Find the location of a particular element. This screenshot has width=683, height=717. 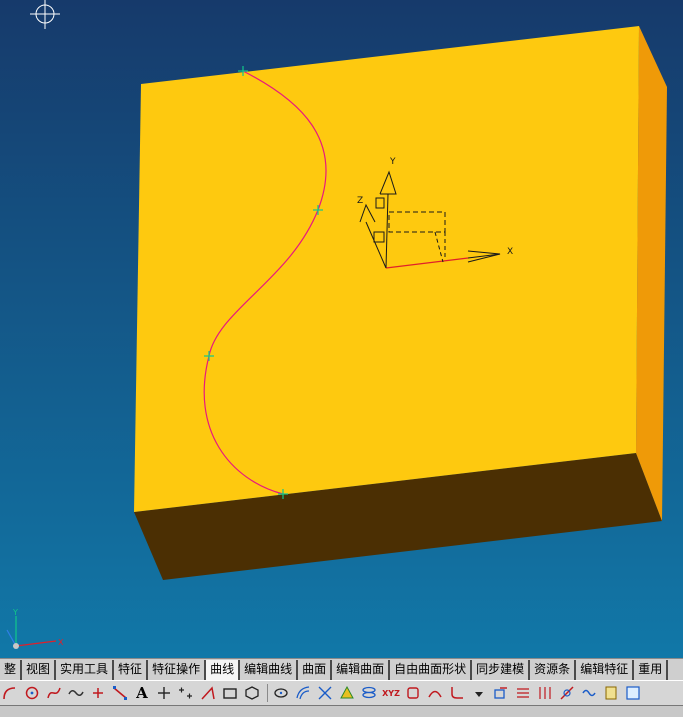

tab-partial-left: 整 is located at coordinates (11, 670).